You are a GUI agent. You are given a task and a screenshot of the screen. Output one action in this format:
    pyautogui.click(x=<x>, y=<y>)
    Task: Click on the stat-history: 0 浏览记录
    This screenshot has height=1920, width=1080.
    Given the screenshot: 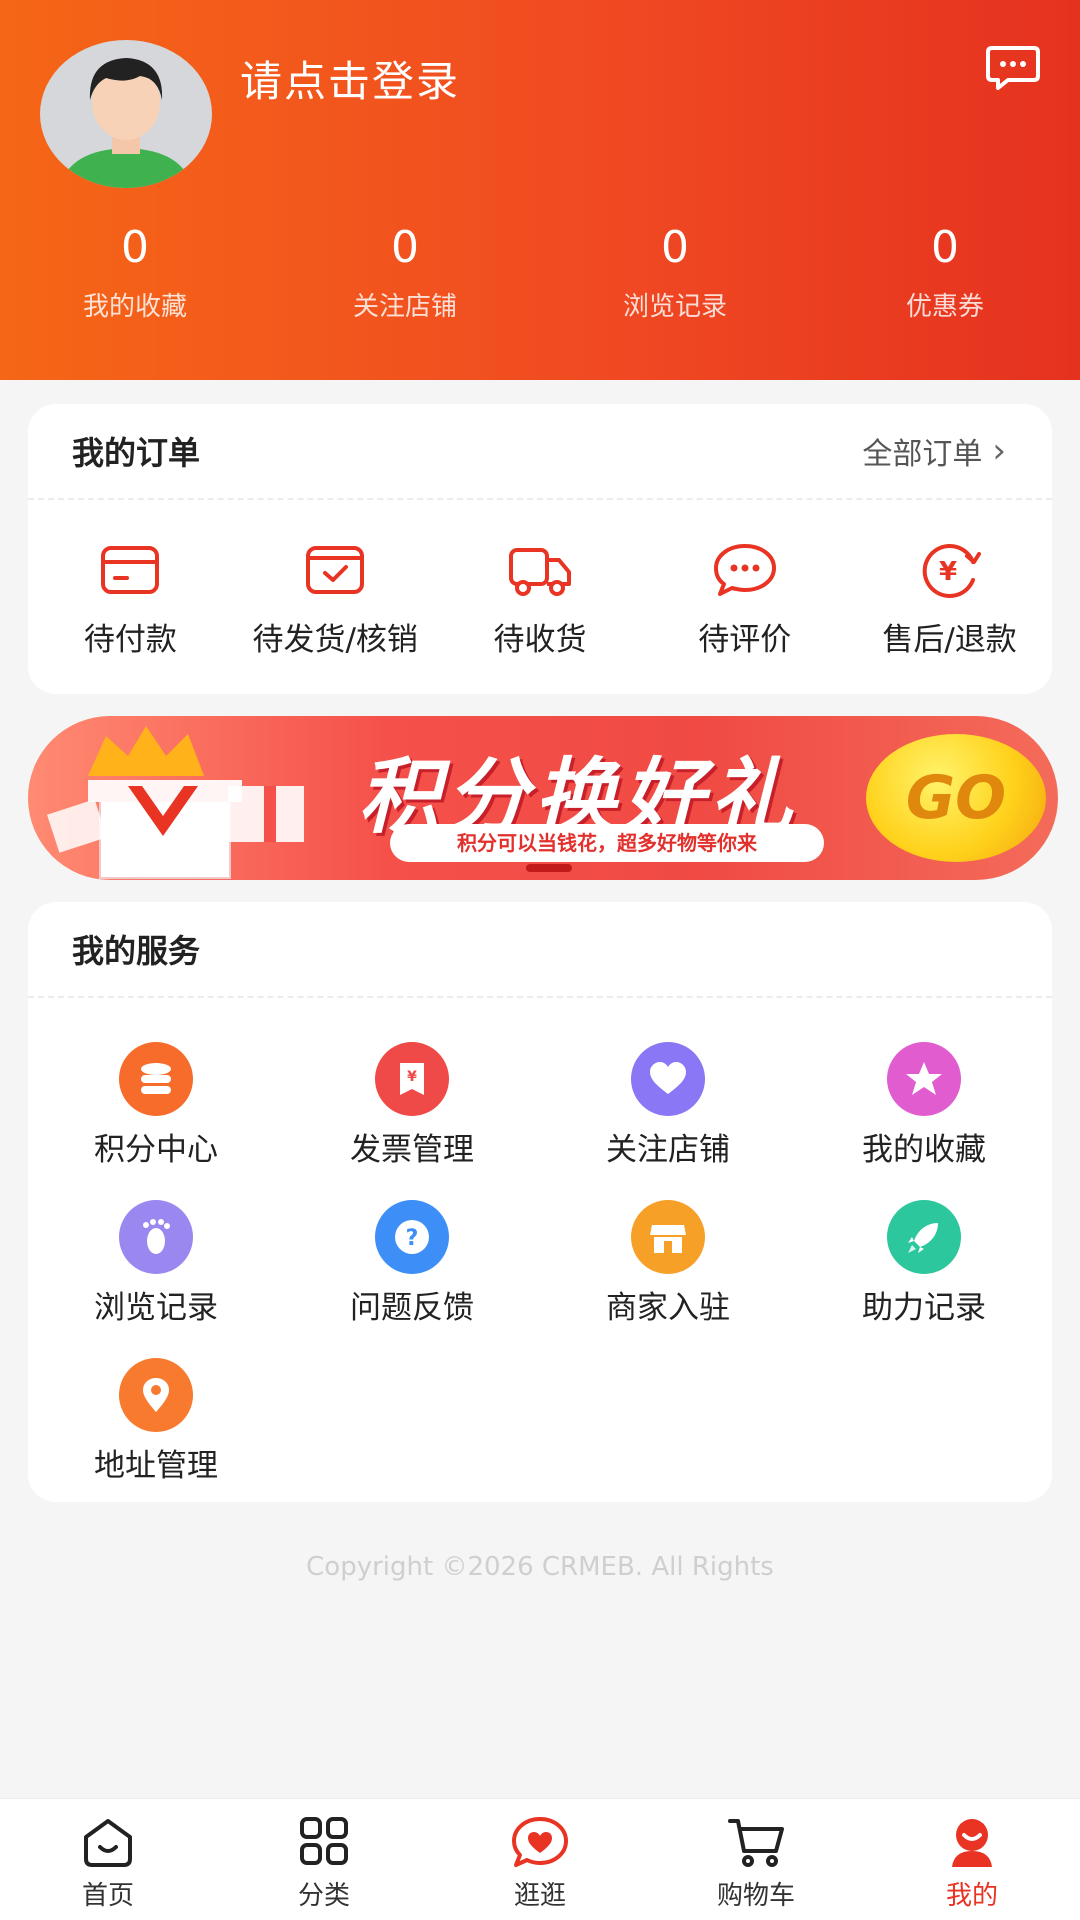 What is the action you would take?
    pyautogui.click(x=675, y=271)
    